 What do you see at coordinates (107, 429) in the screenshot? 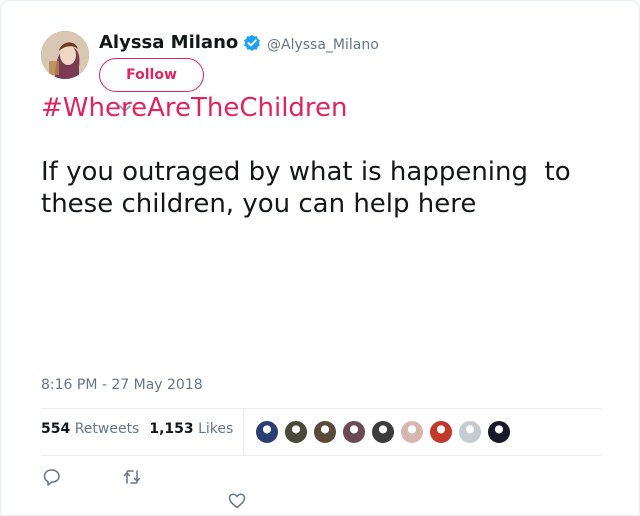
I see `retweets-label: Retweets` at bounding box center [107, 429].